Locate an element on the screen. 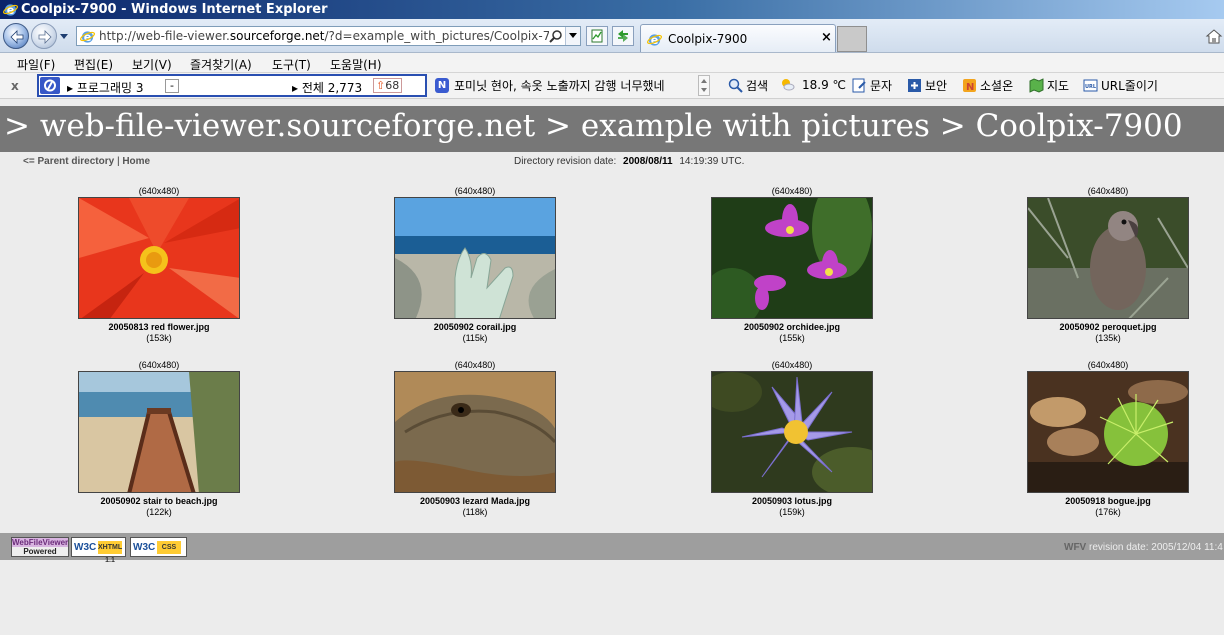 The height and width of the screenshot is (635, 1224). w3c-logo: W3C is located at coordinates (85, 547).